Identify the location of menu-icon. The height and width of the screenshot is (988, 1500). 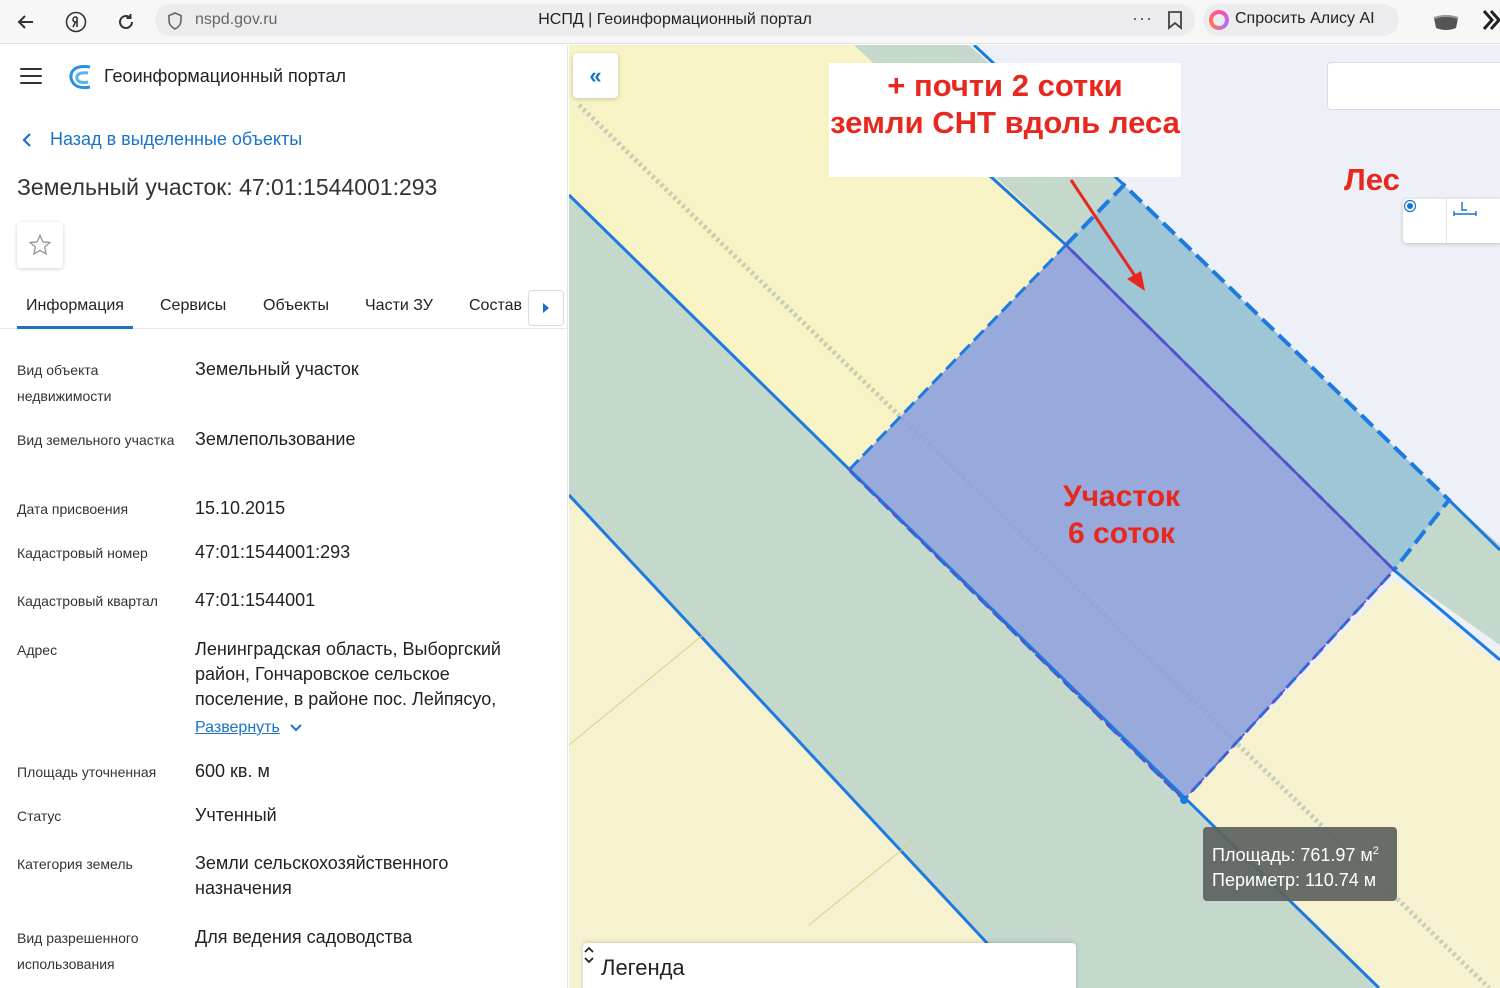
(31, 76).